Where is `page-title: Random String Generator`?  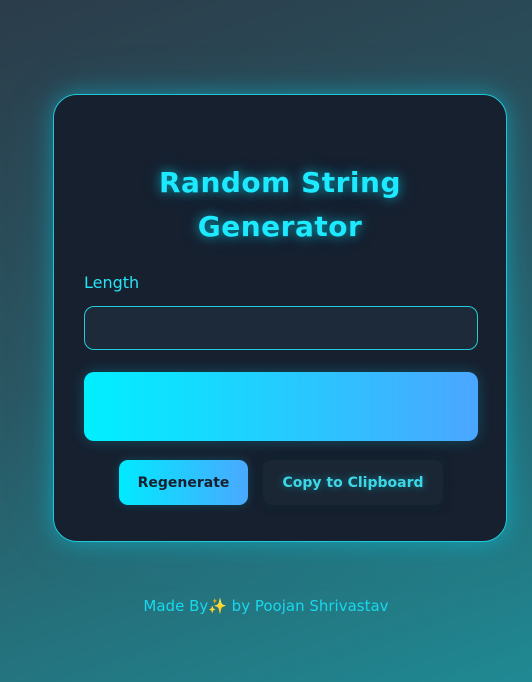
page-title: Random String Generator is located at coordinates (280, 204).